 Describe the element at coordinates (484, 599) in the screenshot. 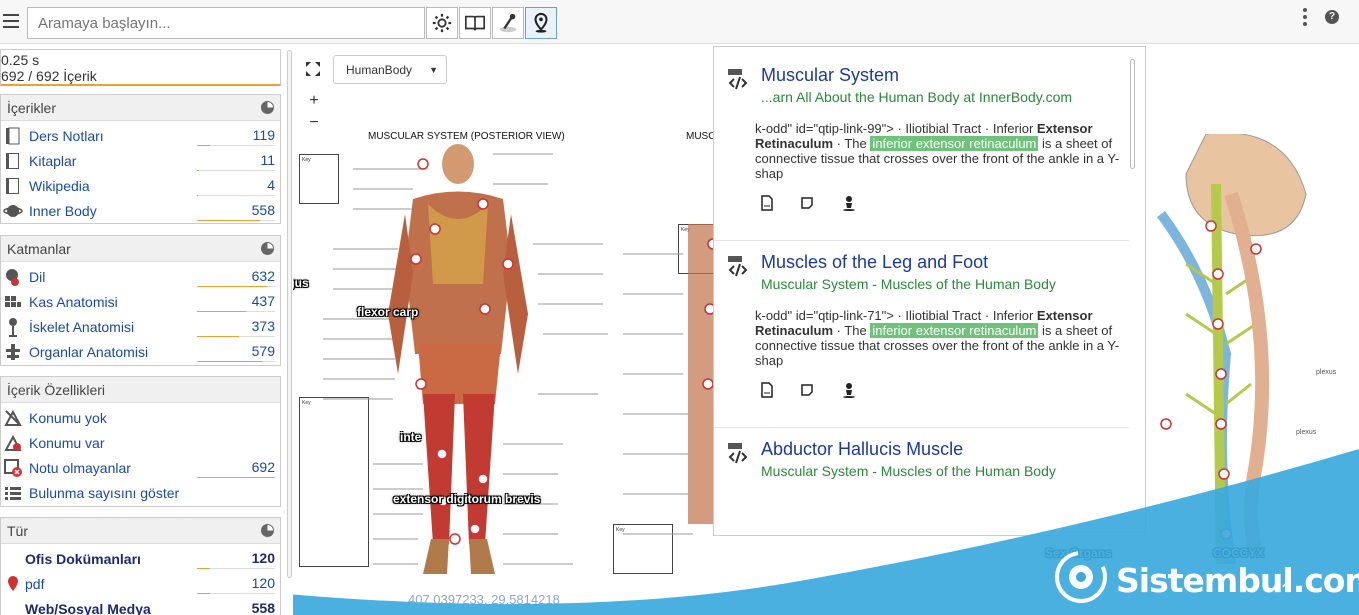

I see `coordinate-readout: 407.0397233, 29.5814218` at that location.